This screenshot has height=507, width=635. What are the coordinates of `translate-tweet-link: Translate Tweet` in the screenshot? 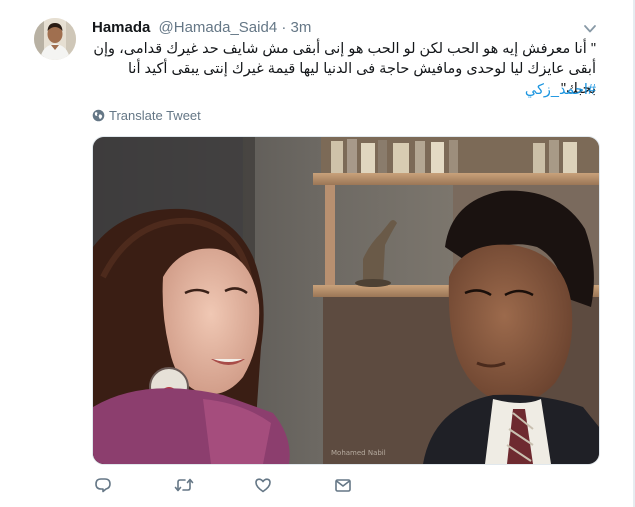 It's located at (146, 116).